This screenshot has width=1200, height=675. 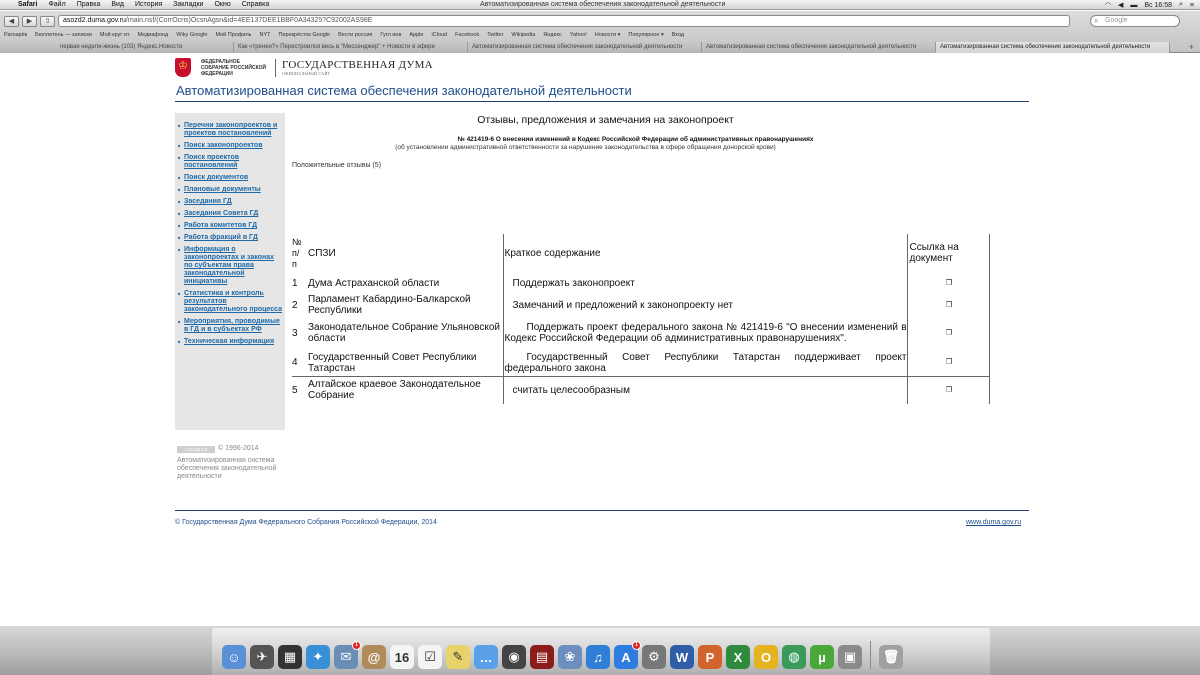 I want to click on bookmark-item: Wikipedia, so click(x=523, y=36).